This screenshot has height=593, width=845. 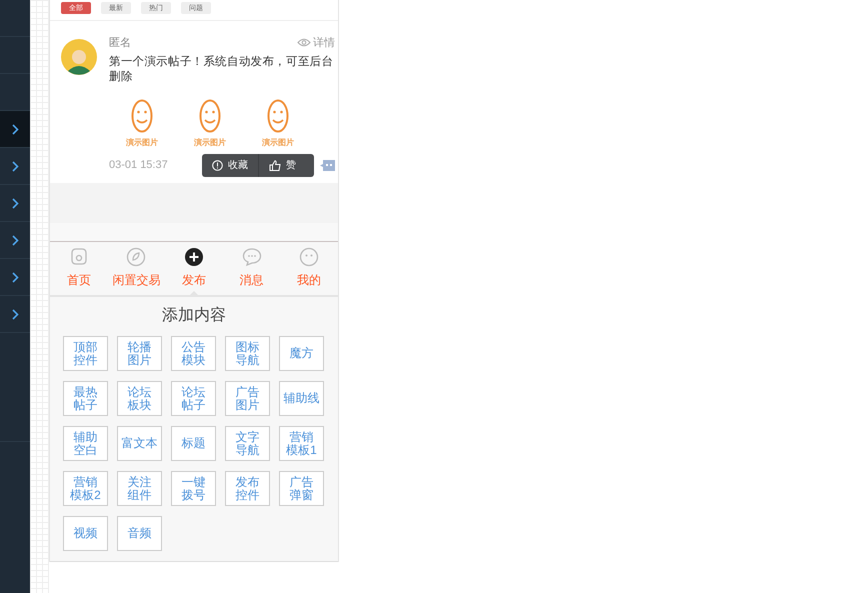 I want to click on plus-icon, so click(x=193, y=257).